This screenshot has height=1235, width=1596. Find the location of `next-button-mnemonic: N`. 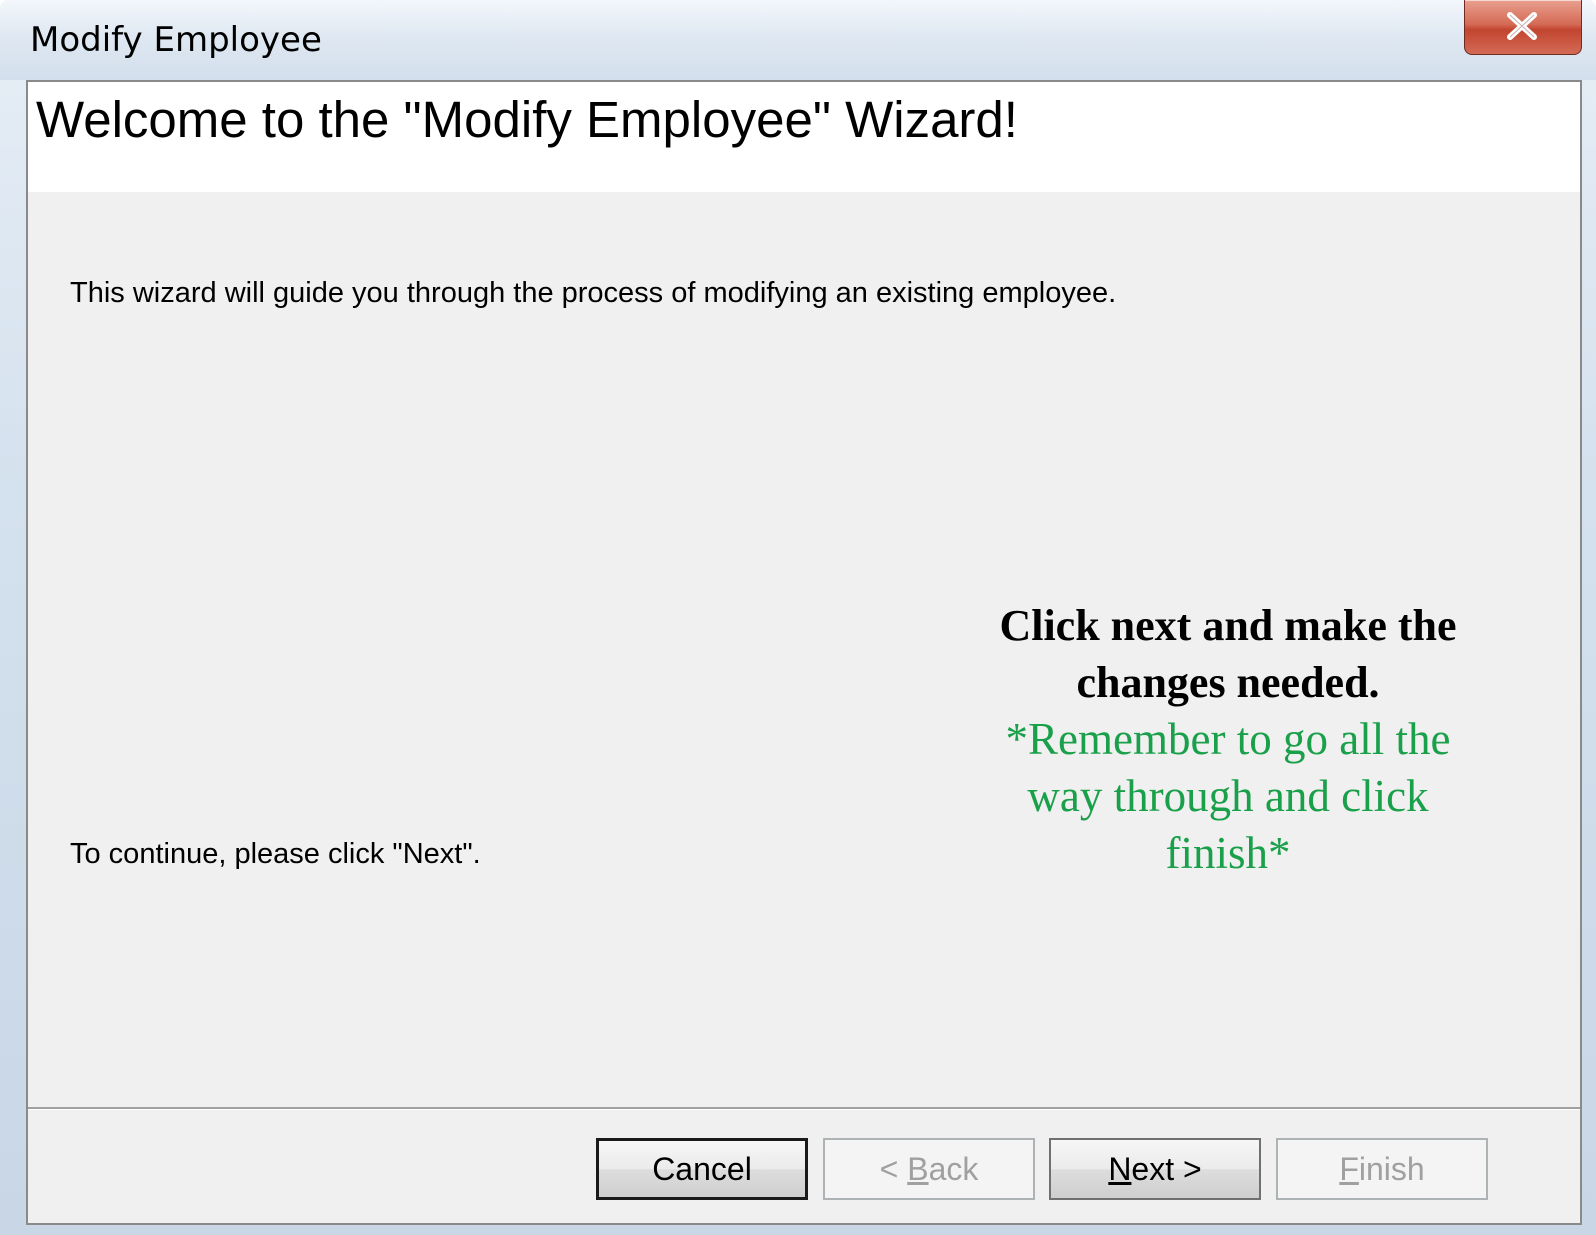

next-button-mnemonic: N is located at coordinates (1120, 1169).